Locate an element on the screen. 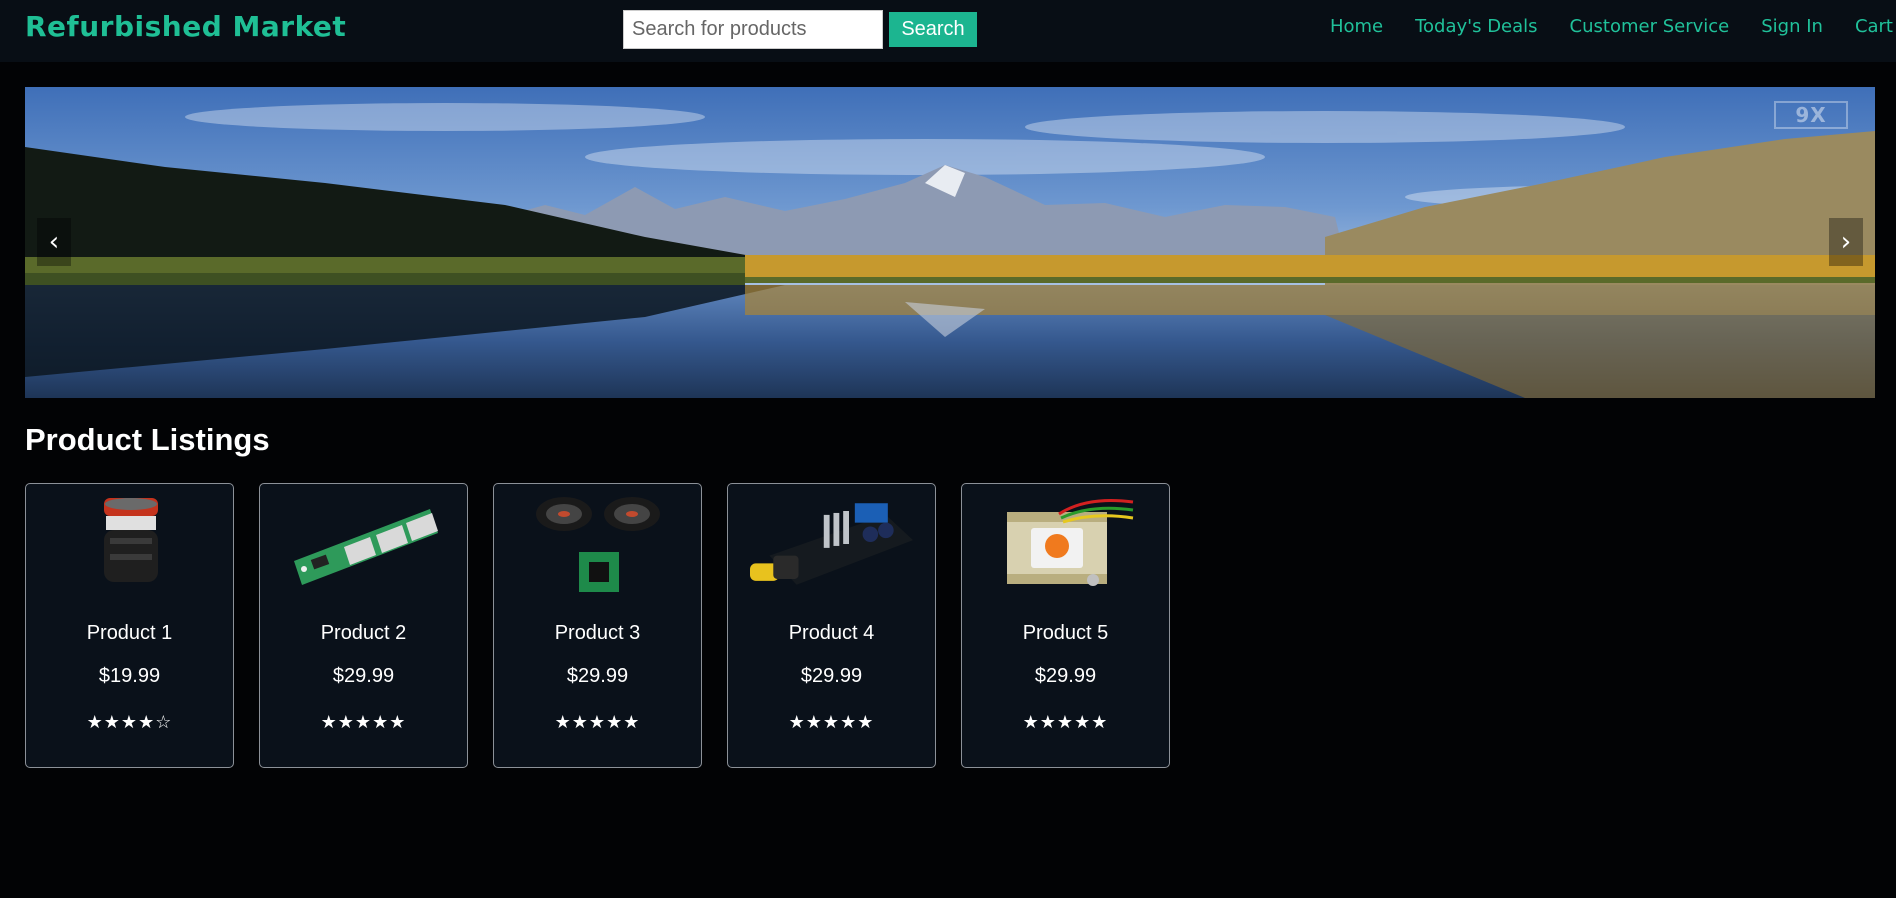 The width and height of the screenshot is (1896, 898). product-card: Product 1 $19.99 ★★★★☆ is located at coordinates (129, 625).